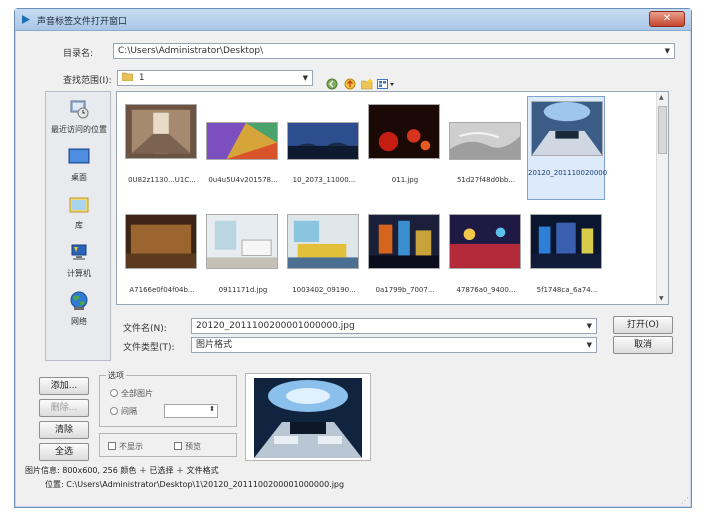  Describe the element at coordinates (405, 180) in the screenshot. I see `file-name: 011.jpg` at that location.